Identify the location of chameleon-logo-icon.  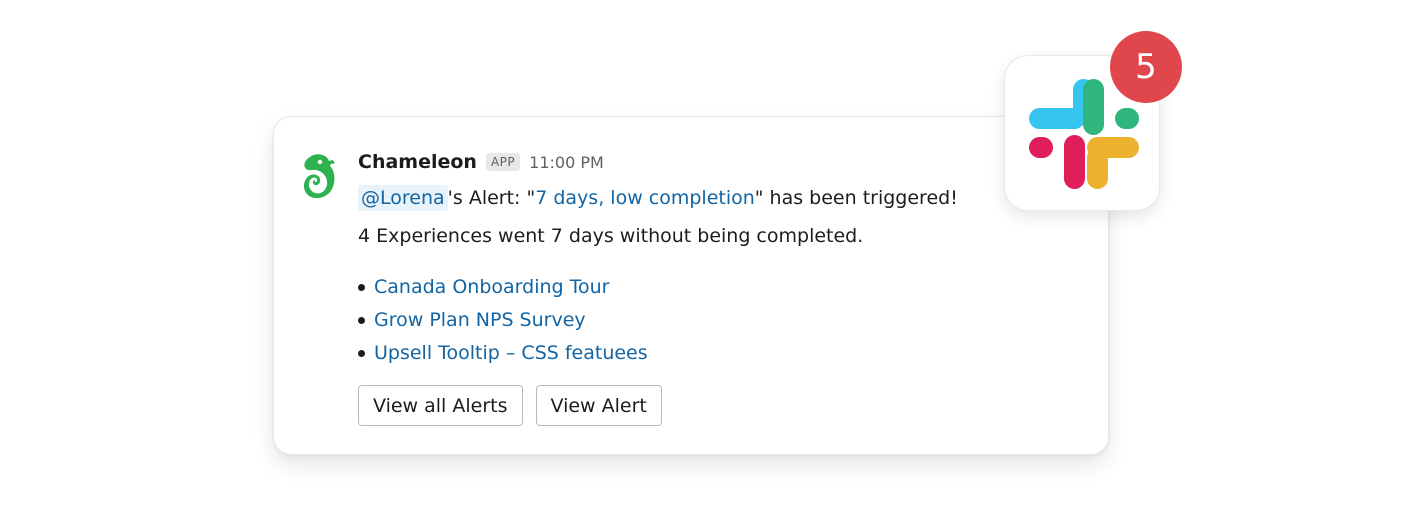
(319, 176).